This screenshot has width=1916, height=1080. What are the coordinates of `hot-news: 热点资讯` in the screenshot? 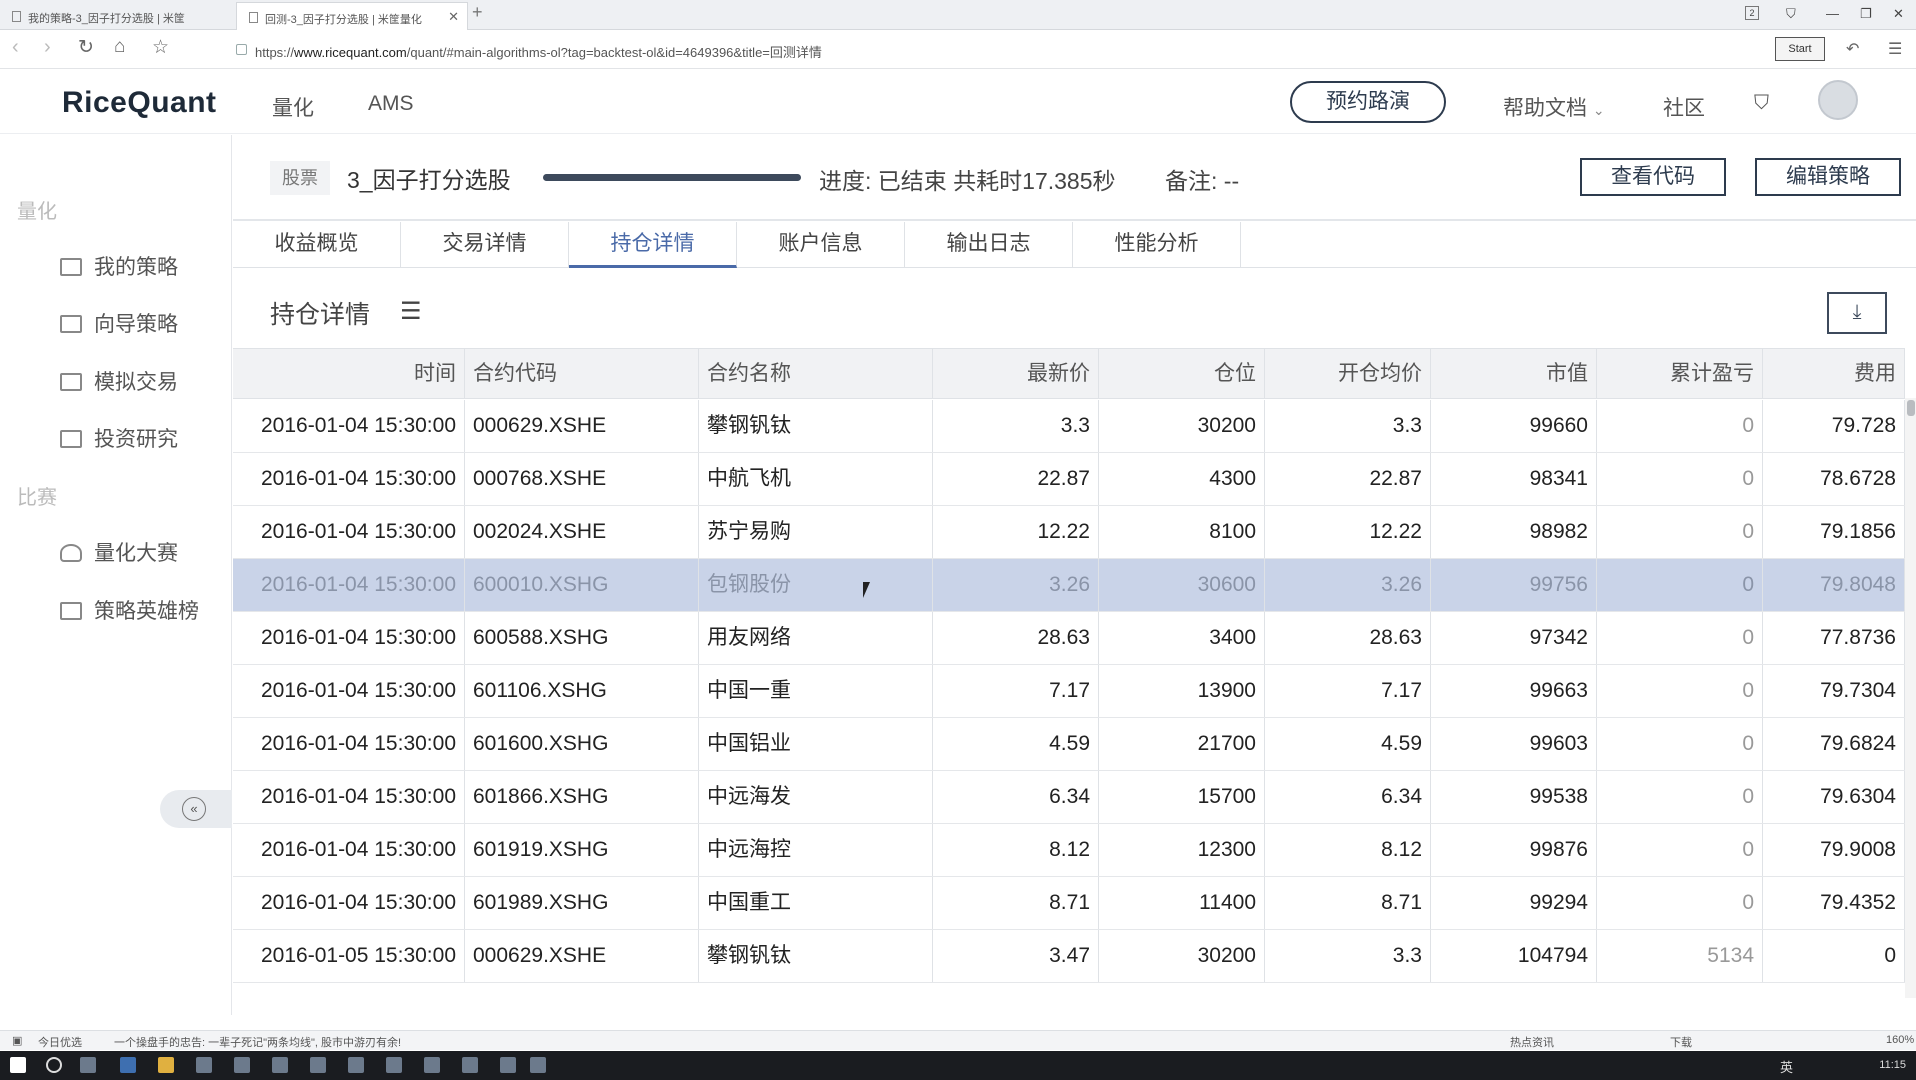 It's located at (1532, 1042).